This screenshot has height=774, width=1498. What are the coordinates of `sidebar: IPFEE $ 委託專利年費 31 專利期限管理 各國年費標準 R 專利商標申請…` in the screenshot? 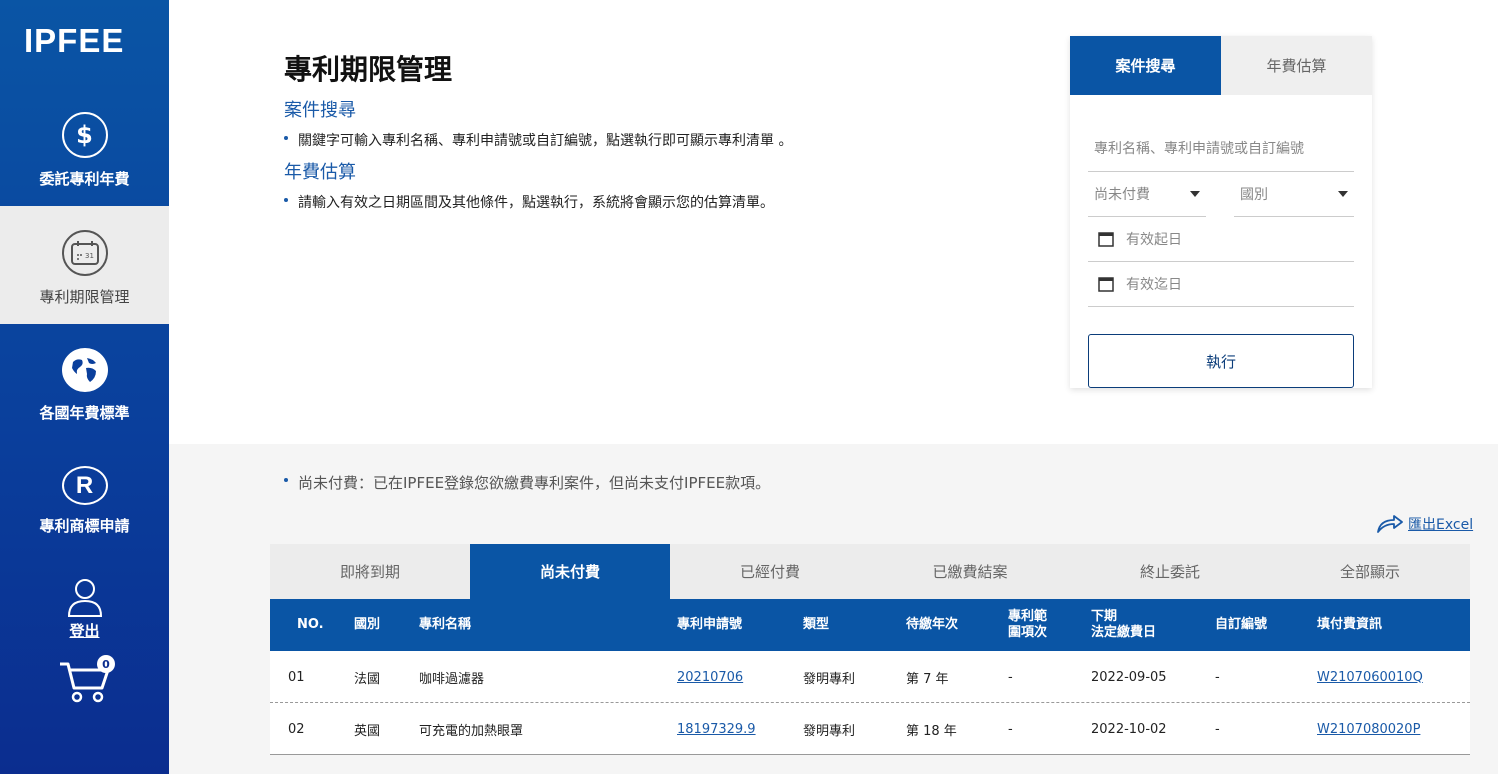 It's located at (84, 387).